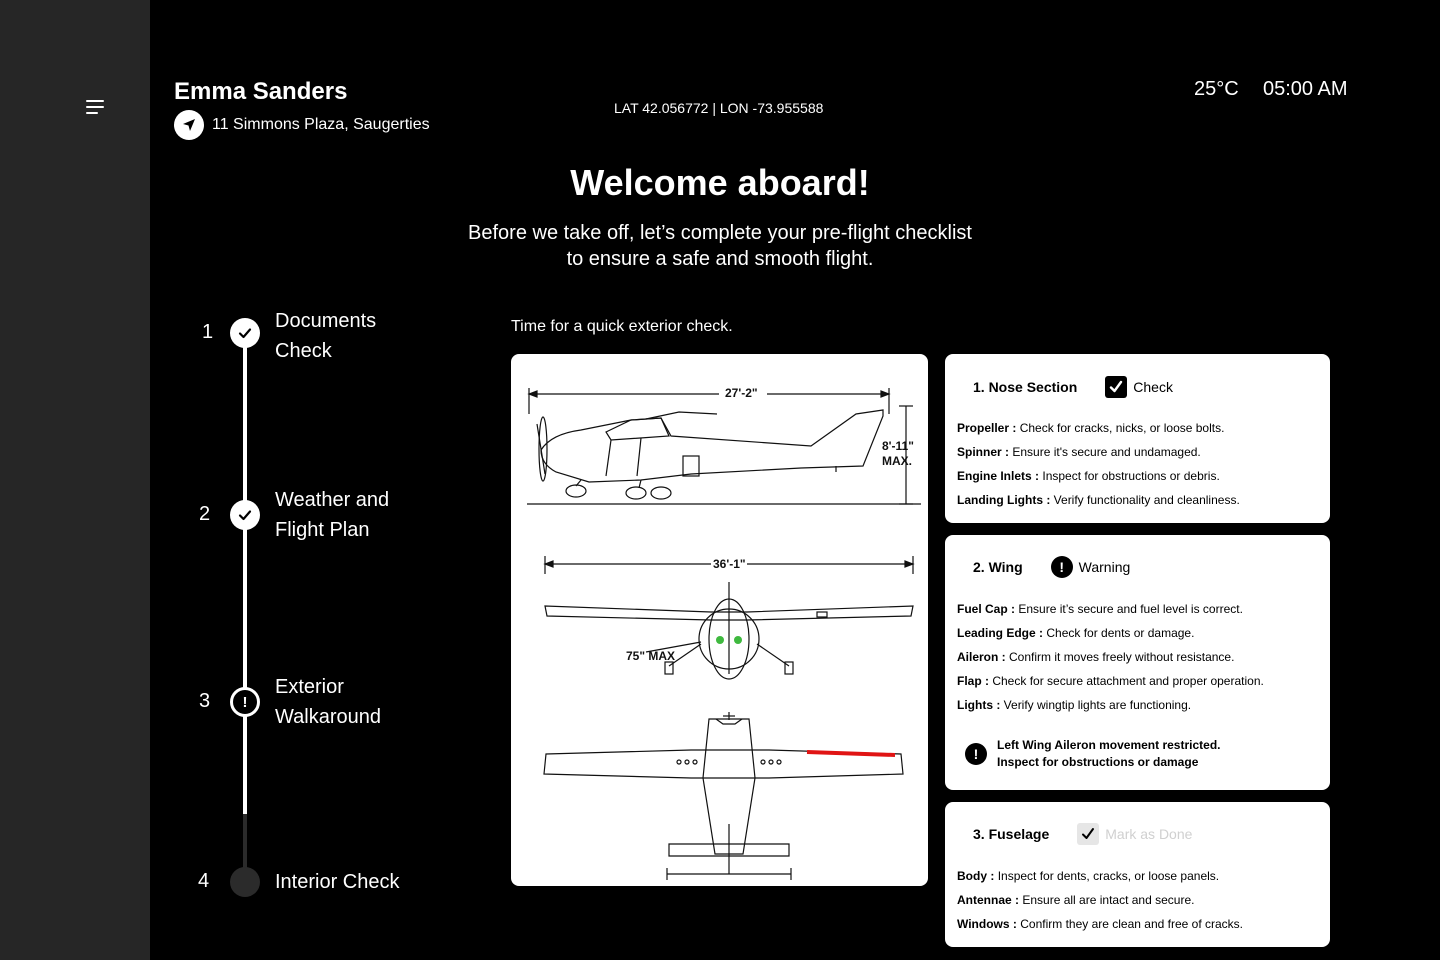 The width and height of the screenshot is (1440, 960). What do you see at coordinates (1108, 900) in the screenshot?
I see `item-text: Ensure all are intact and secure.` at bounding box center [1108, 900].